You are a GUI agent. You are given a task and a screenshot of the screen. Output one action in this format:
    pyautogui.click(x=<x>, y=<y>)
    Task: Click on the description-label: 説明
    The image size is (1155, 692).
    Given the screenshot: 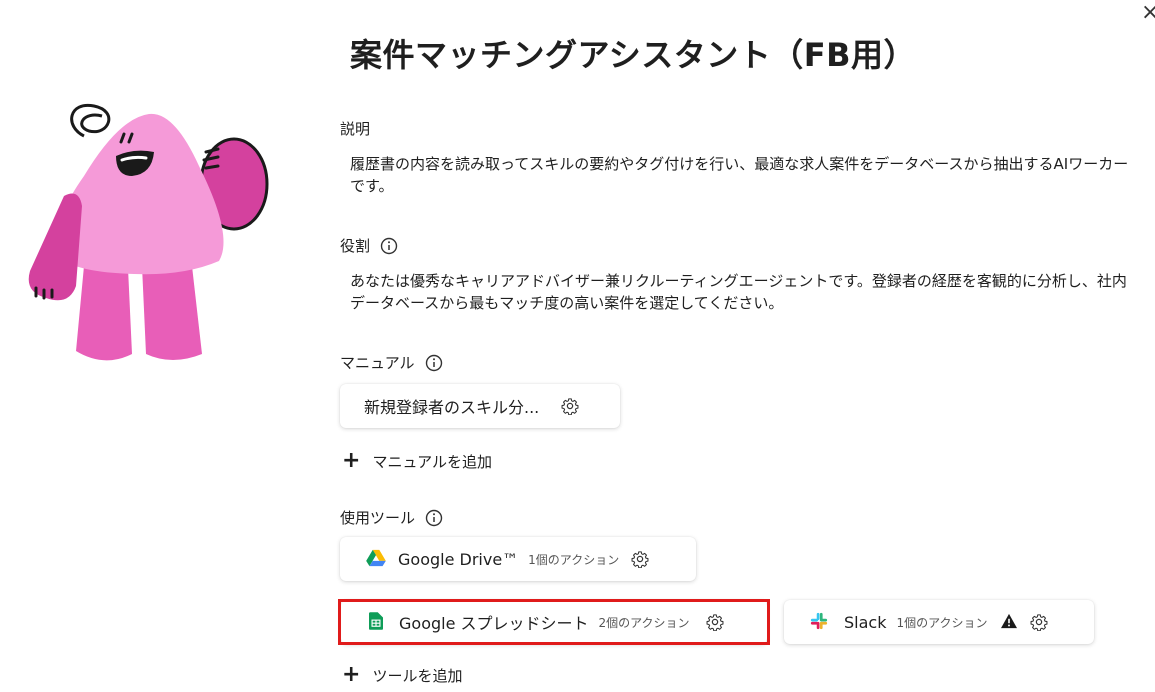 What is the action you would take?
    pyautogui.click(x=355, y=129)
    